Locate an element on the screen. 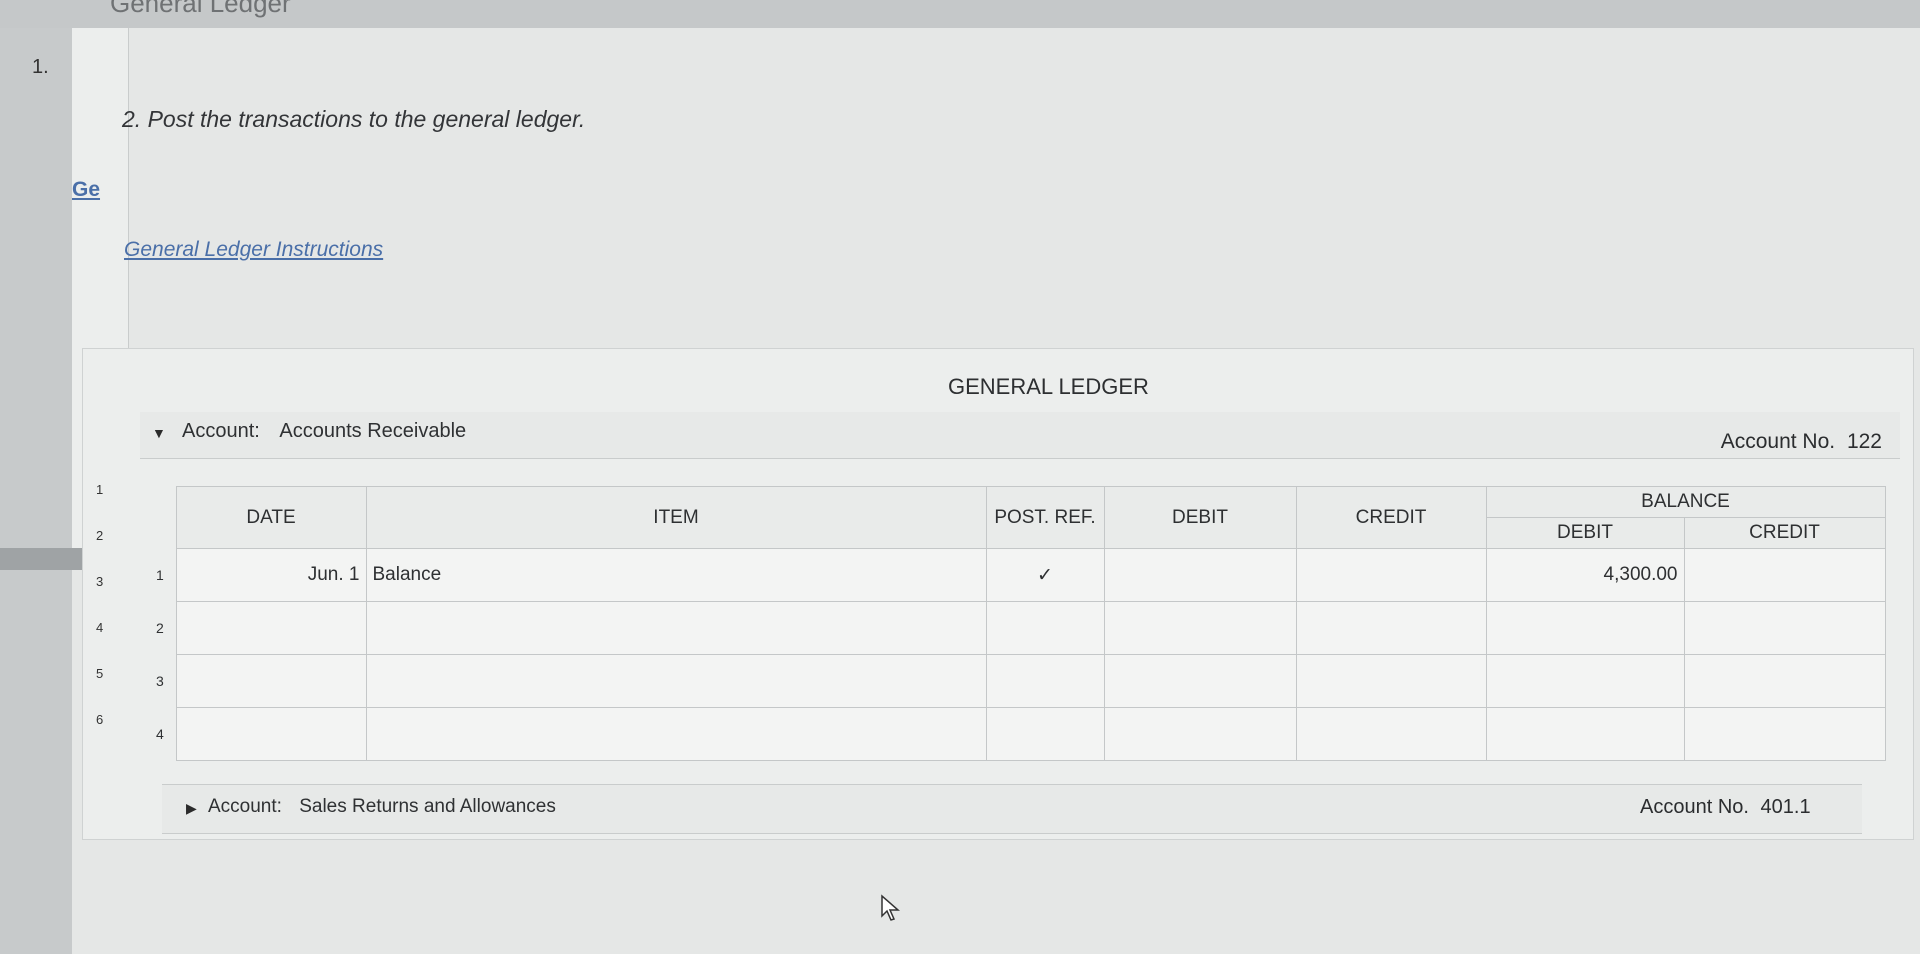 The image size is (1920, 954). balance-header: BALANCE is located at coordinates (1685, 502).